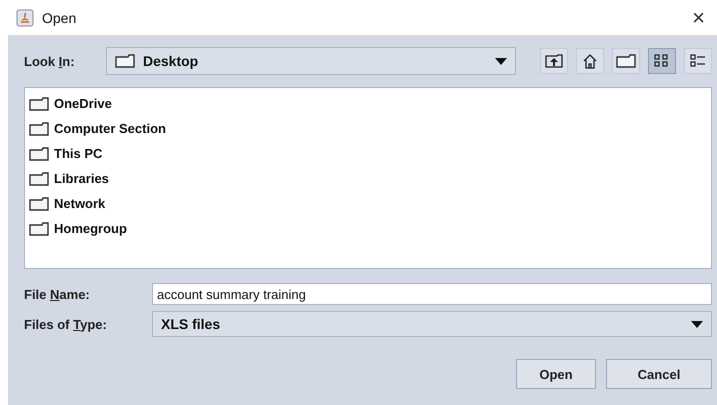  Describe the element at coordinates (50, 61) in the screenshot. I see `look-in-label: Look In:` at that location.